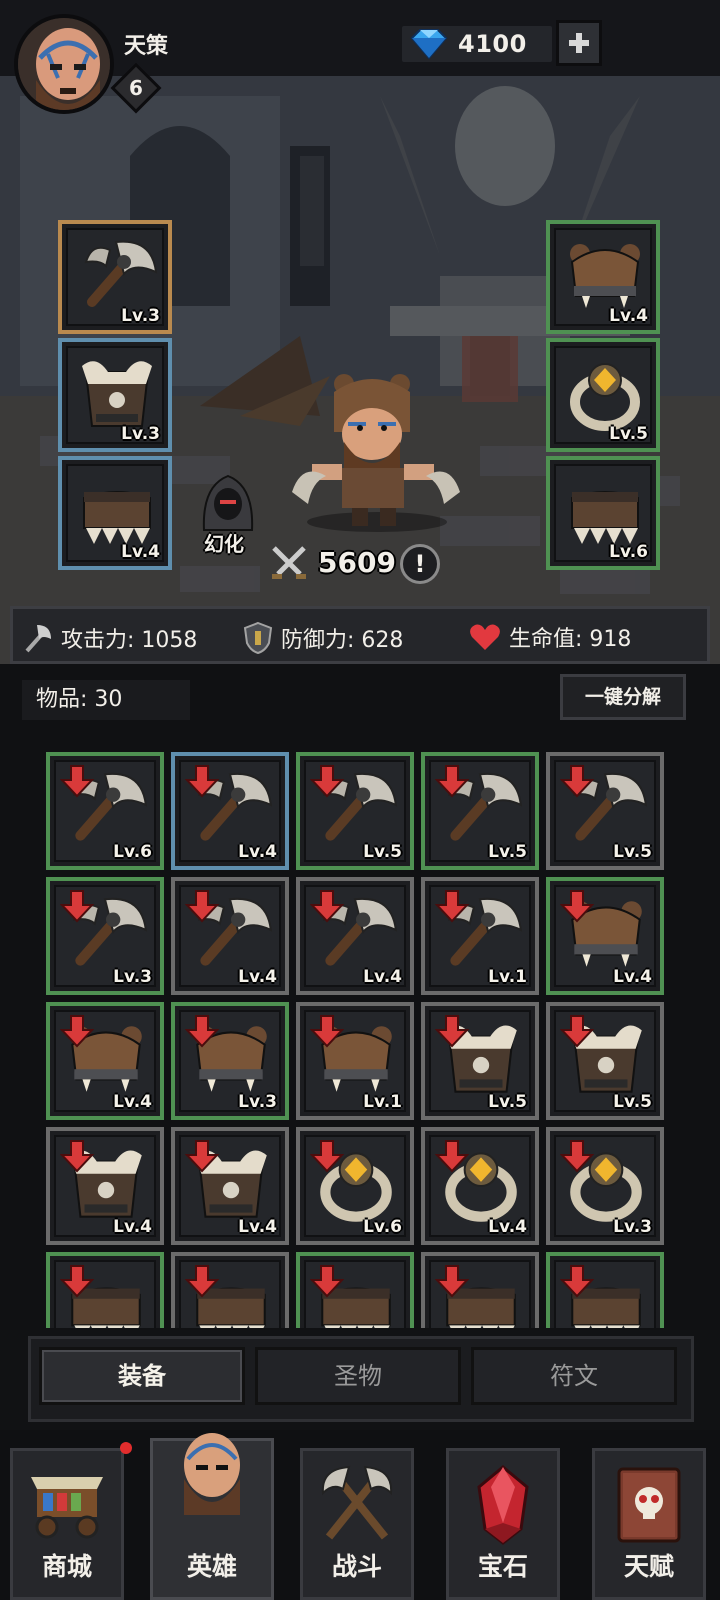 This screenshot has width=720, height=1600. I want to click on nav-gems: 宝石, so click(503, 1524).